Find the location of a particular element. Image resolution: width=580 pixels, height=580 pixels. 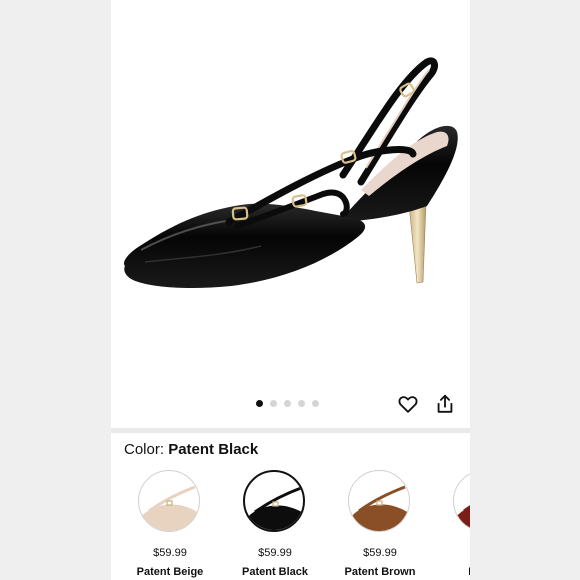

favorite-button is located at coordinates (408, 404).